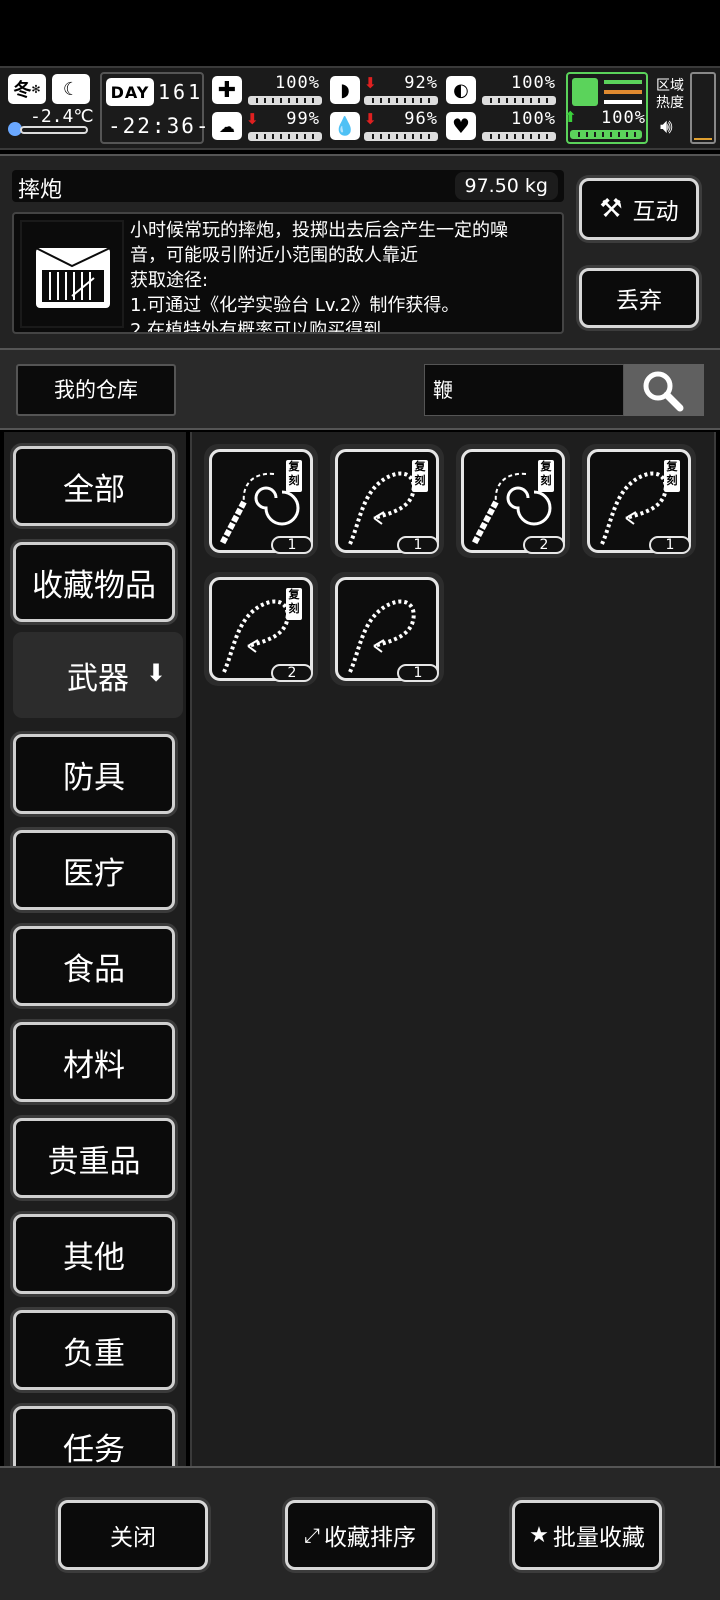  I want to click on speaker-icon: 🔊︎, so click(666, 126).